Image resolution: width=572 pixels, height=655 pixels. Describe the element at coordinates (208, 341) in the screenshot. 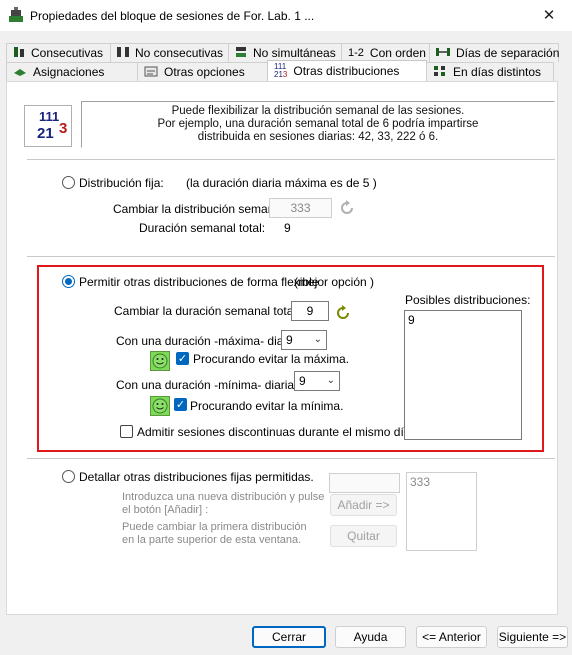

I see `max-duration-label: Con una duración -máxima- diaria:` at that location.